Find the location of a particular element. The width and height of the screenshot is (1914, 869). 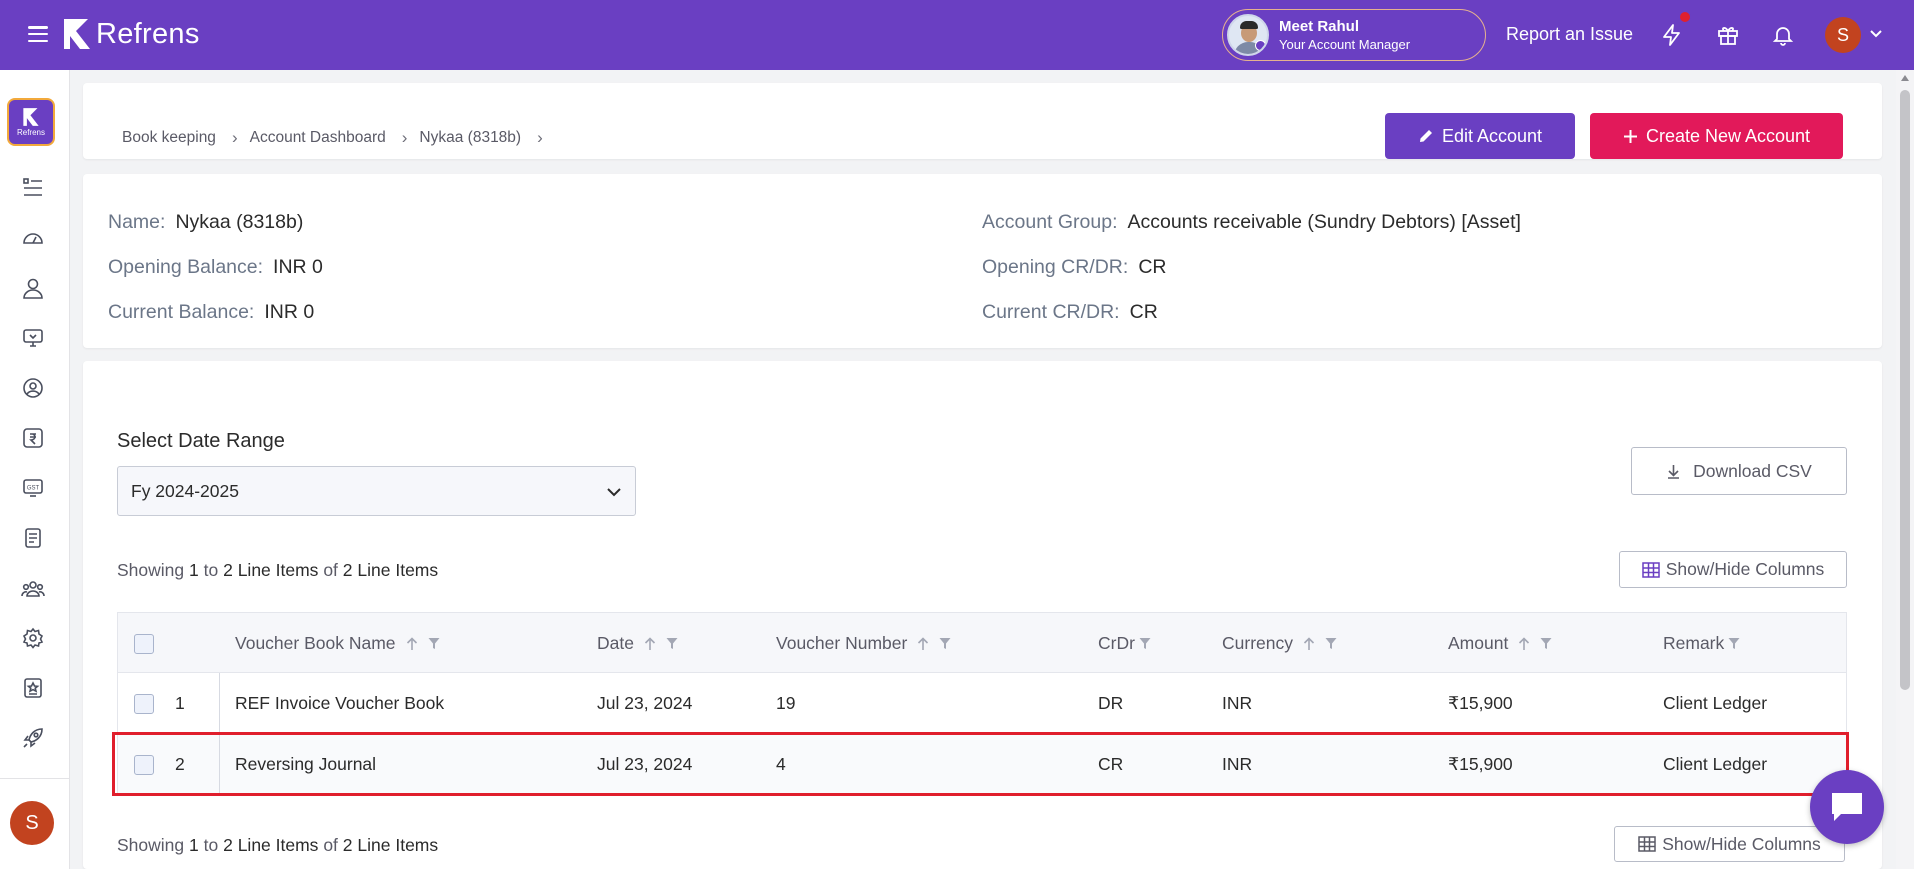

scroll-up-arrow-icon is located at coordinates (1905, 78).